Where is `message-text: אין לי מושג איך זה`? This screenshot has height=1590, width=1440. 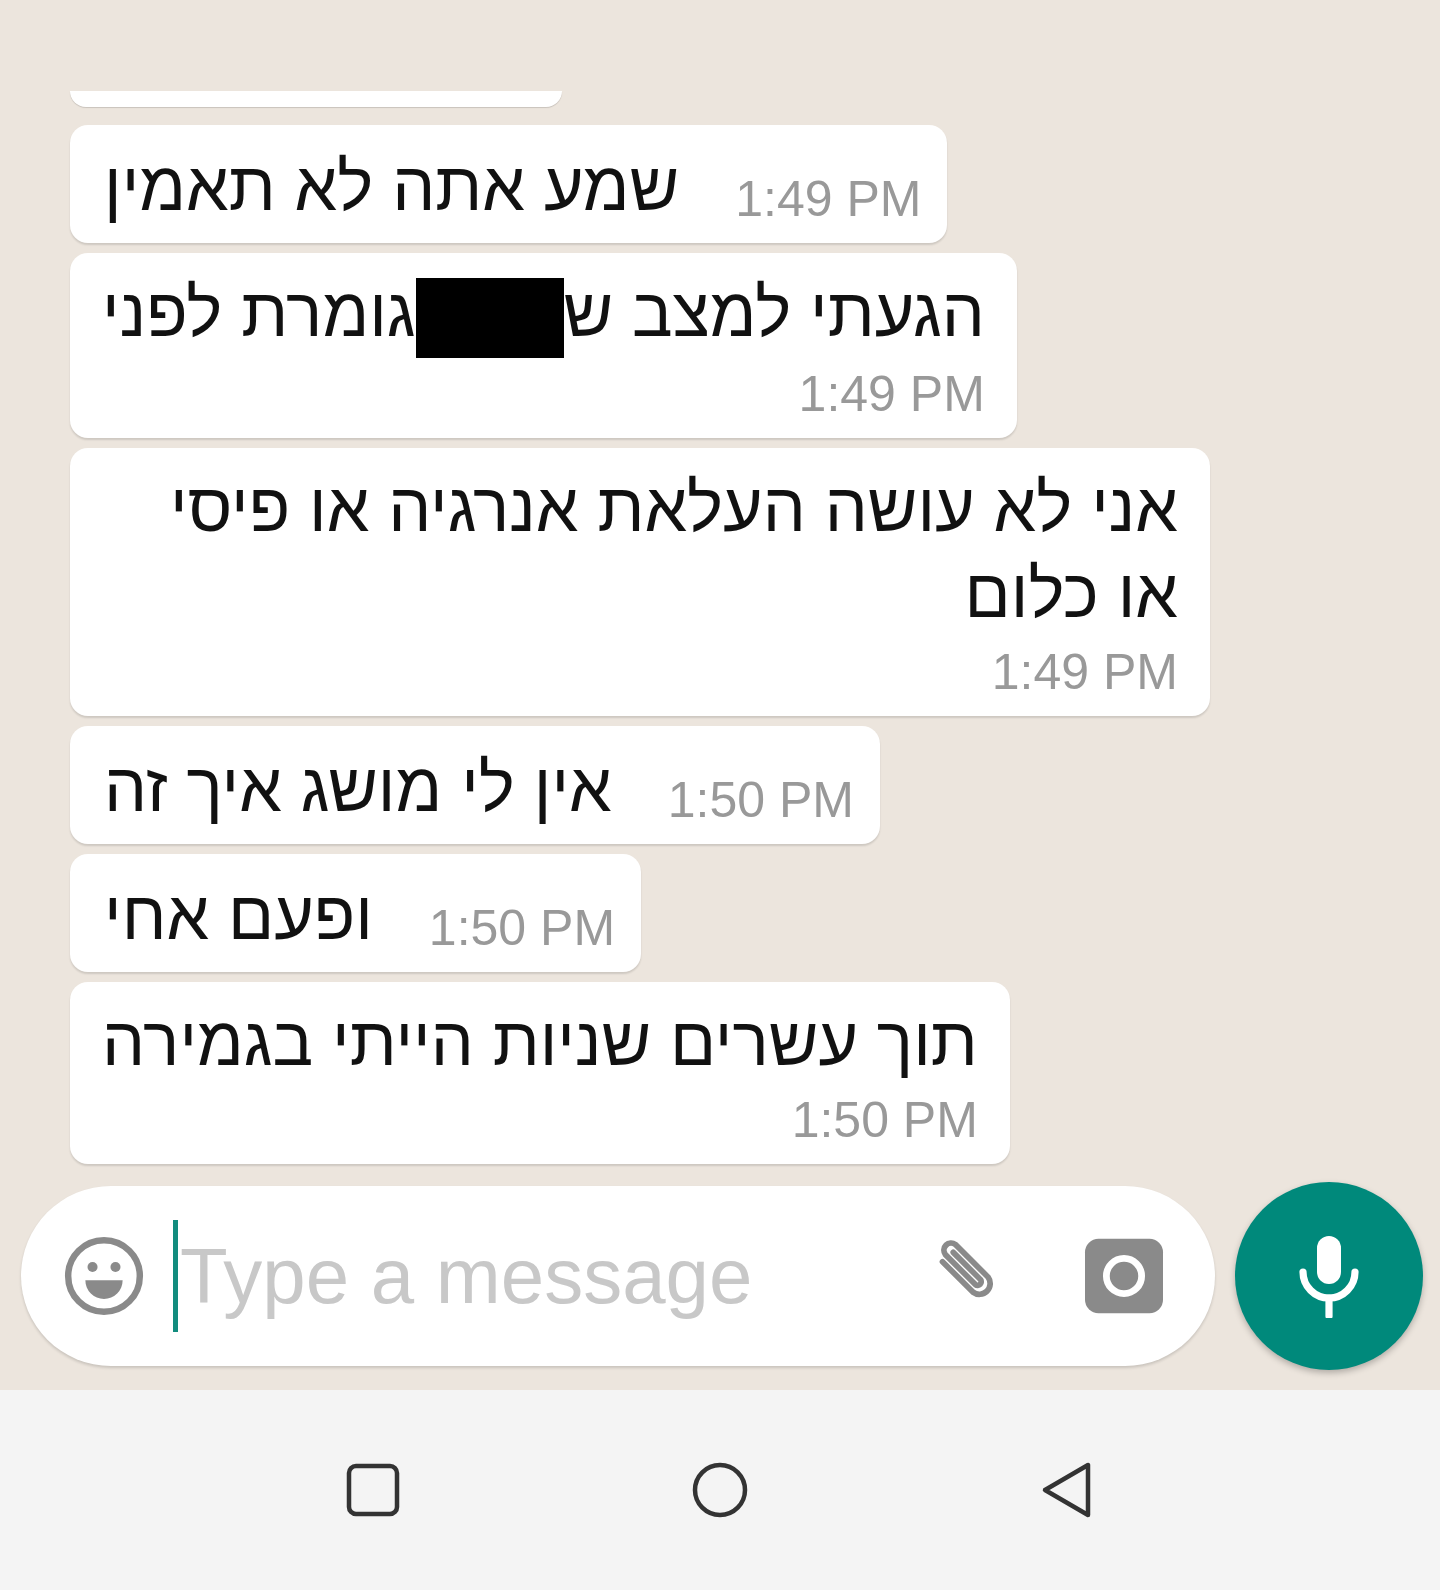
message-text: אין לי מושג איך זה is located at coordinates (358, 787).